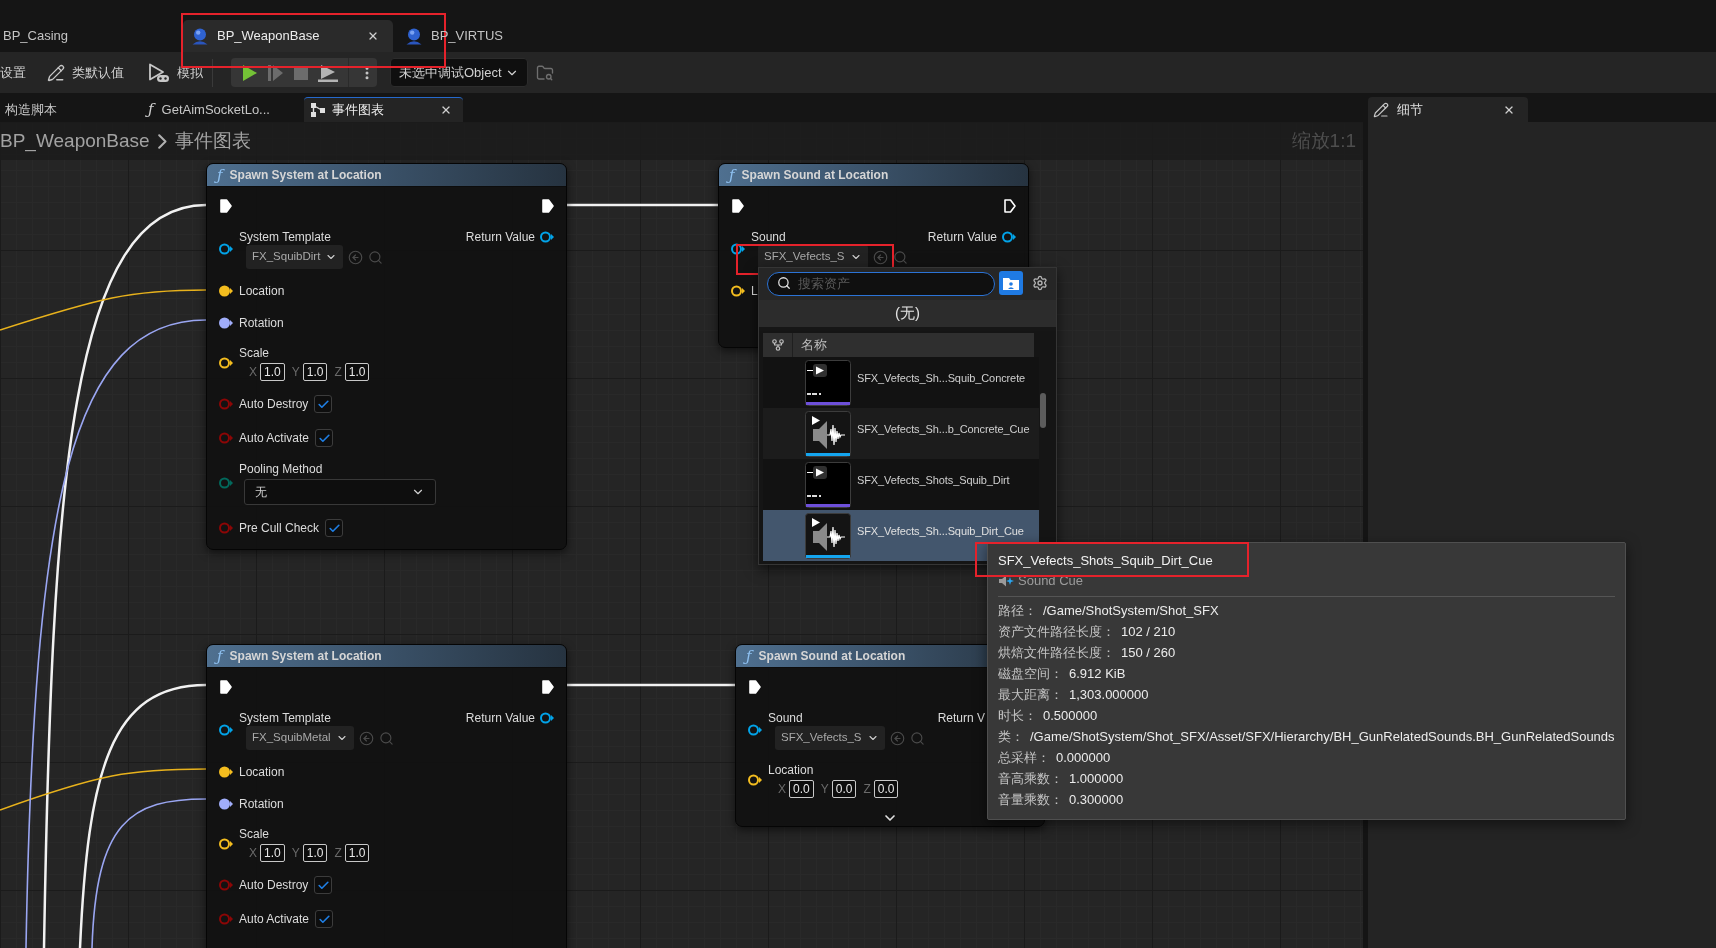 The height and width of the screenshot is (948, 1716). Describe the element at coordinates (89, 36) in the screenshot. I see `document-tab: BP_Casing` at that location.